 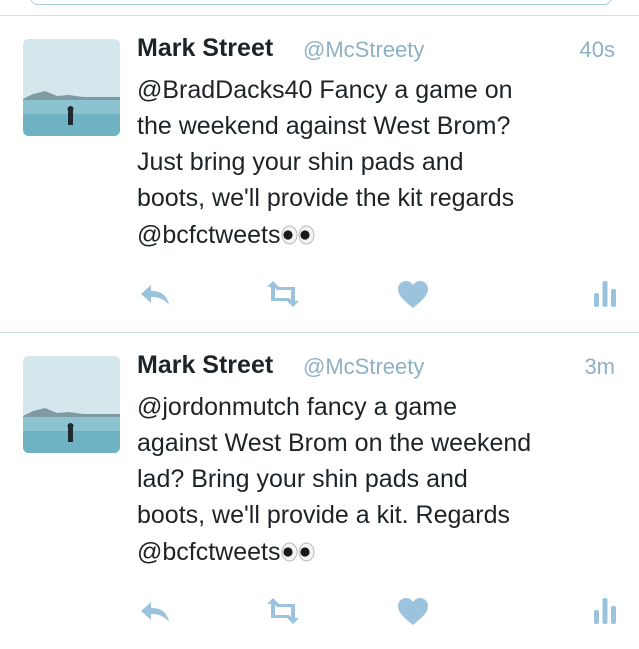 I want to click on tweet-text-line: @jordonmutch fancy a game, so click(x=297, y=407).